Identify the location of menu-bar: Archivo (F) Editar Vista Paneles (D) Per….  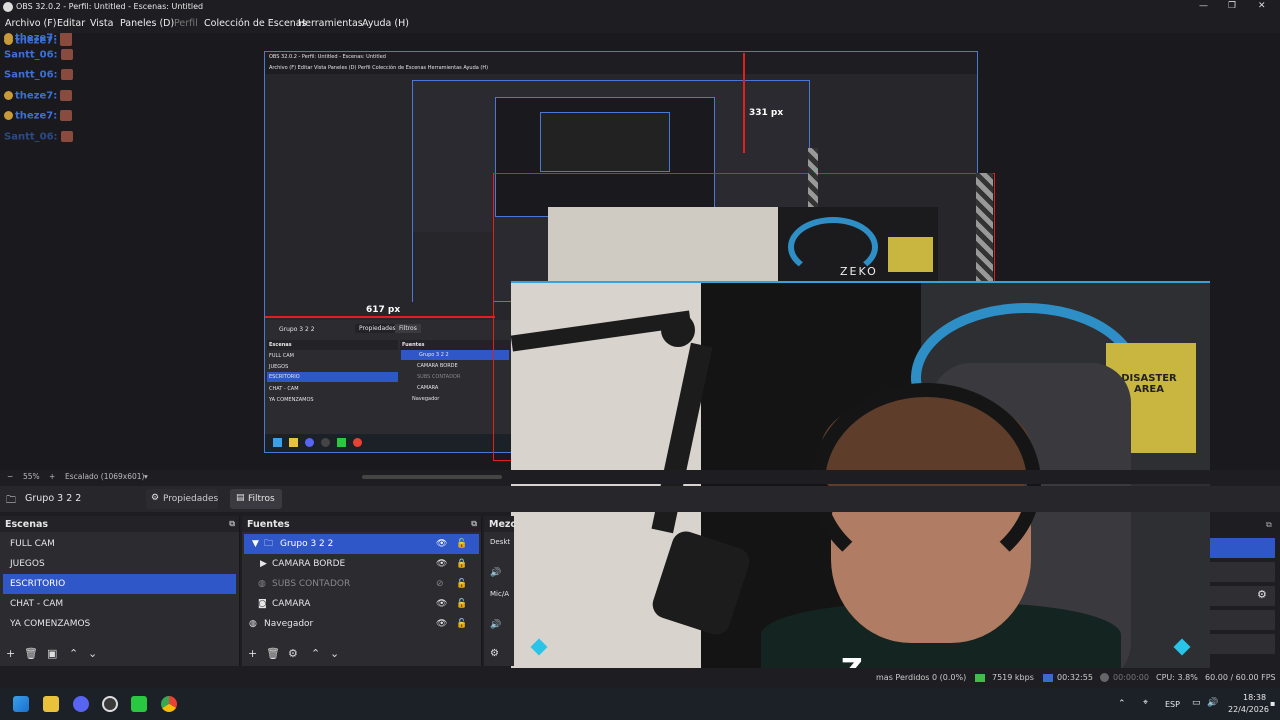
(640, 24).